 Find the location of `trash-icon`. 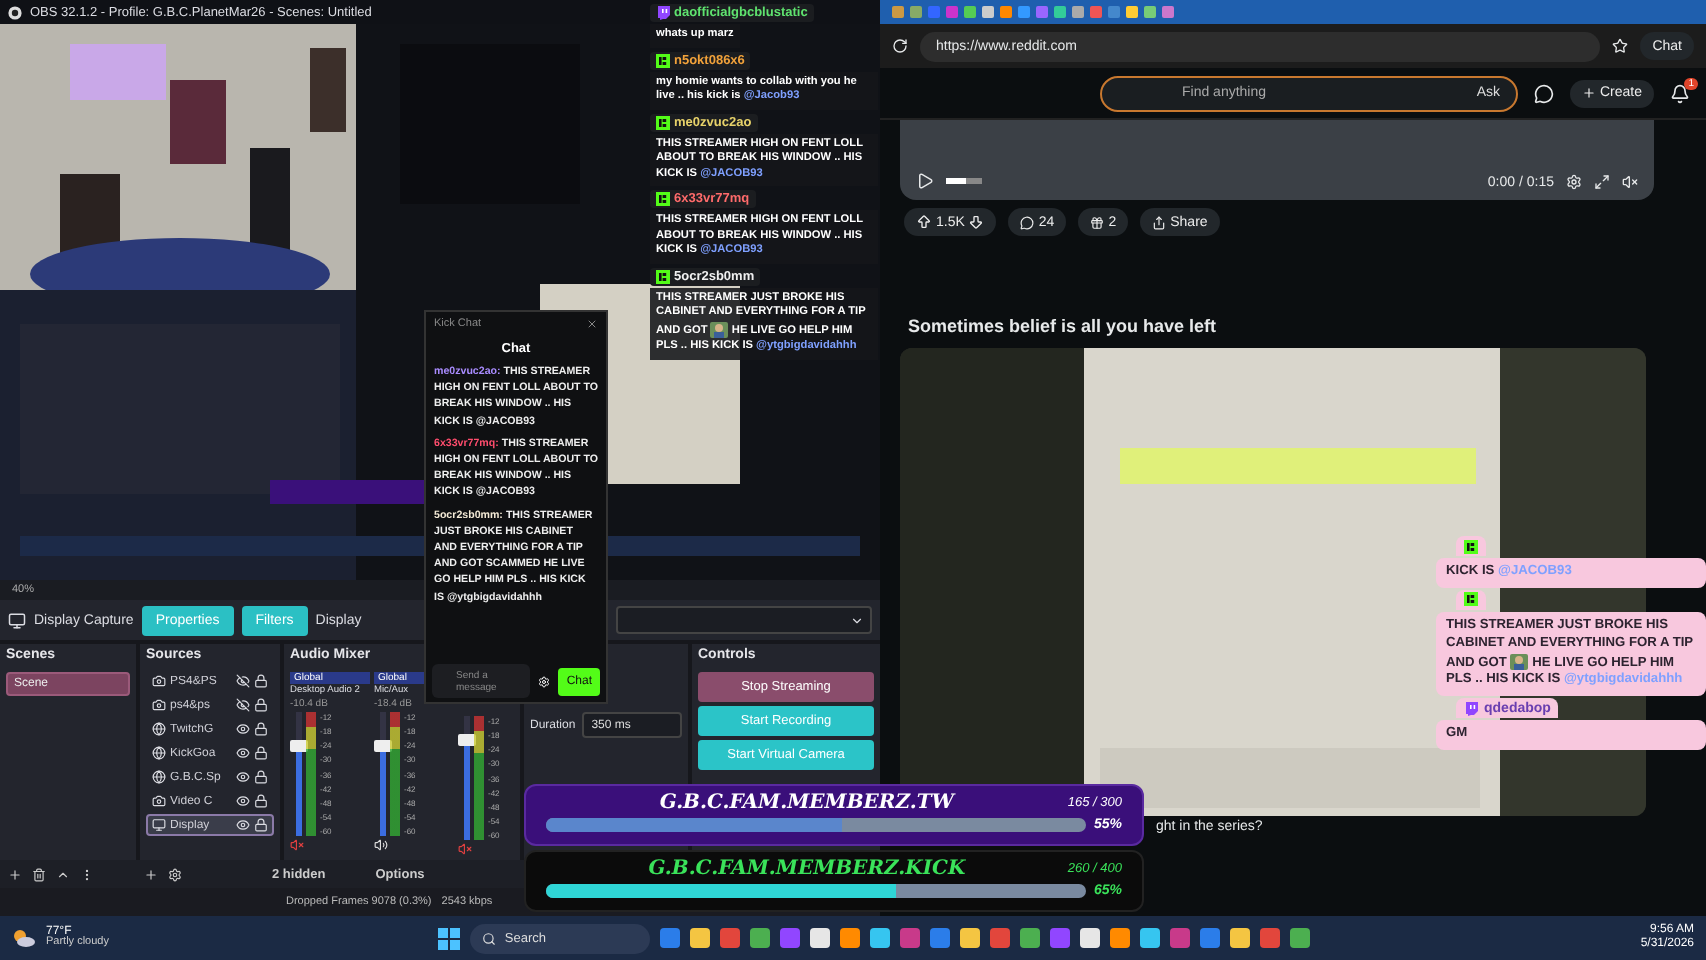

trash-icon is located at coordinates (39, 874).